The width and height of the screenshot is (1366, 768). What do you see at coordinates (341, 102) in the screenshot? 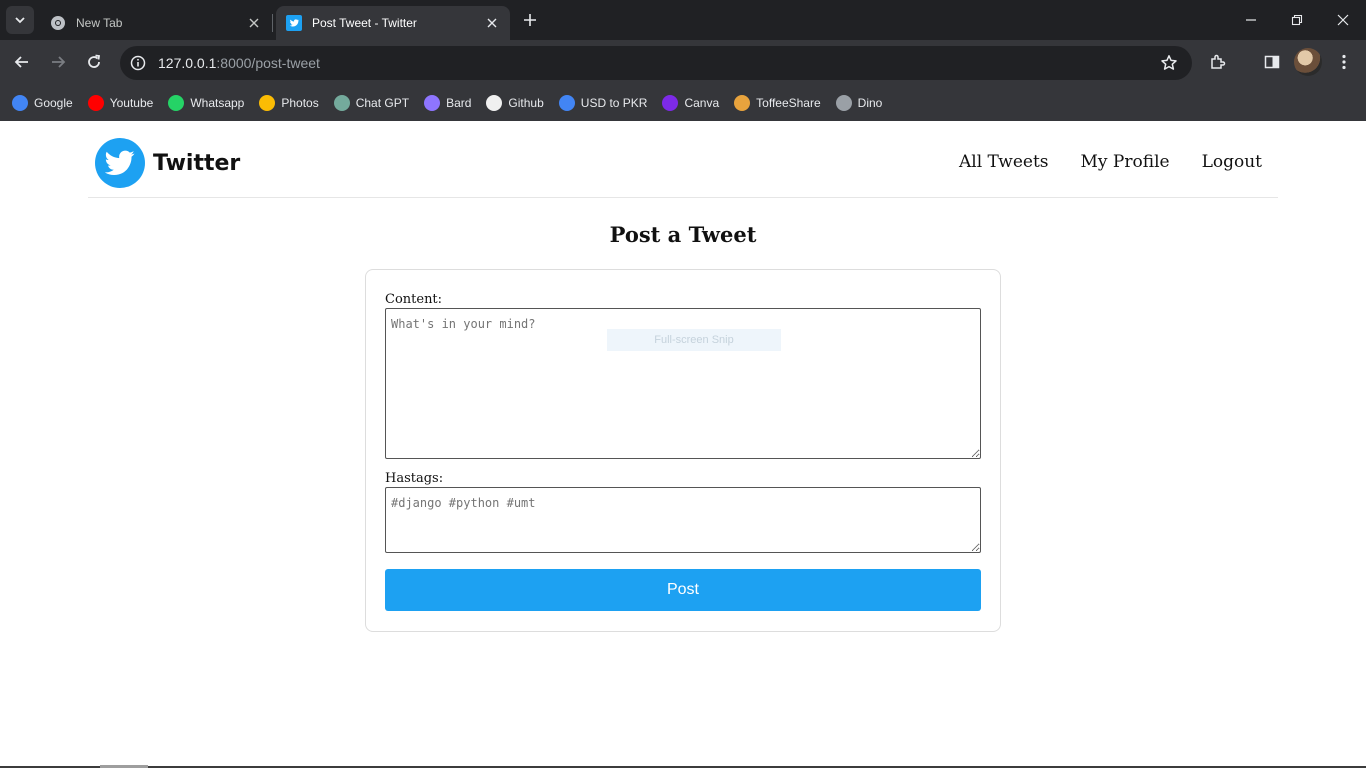
I see `chatgpt-icon` at bounding box center [341, 102].